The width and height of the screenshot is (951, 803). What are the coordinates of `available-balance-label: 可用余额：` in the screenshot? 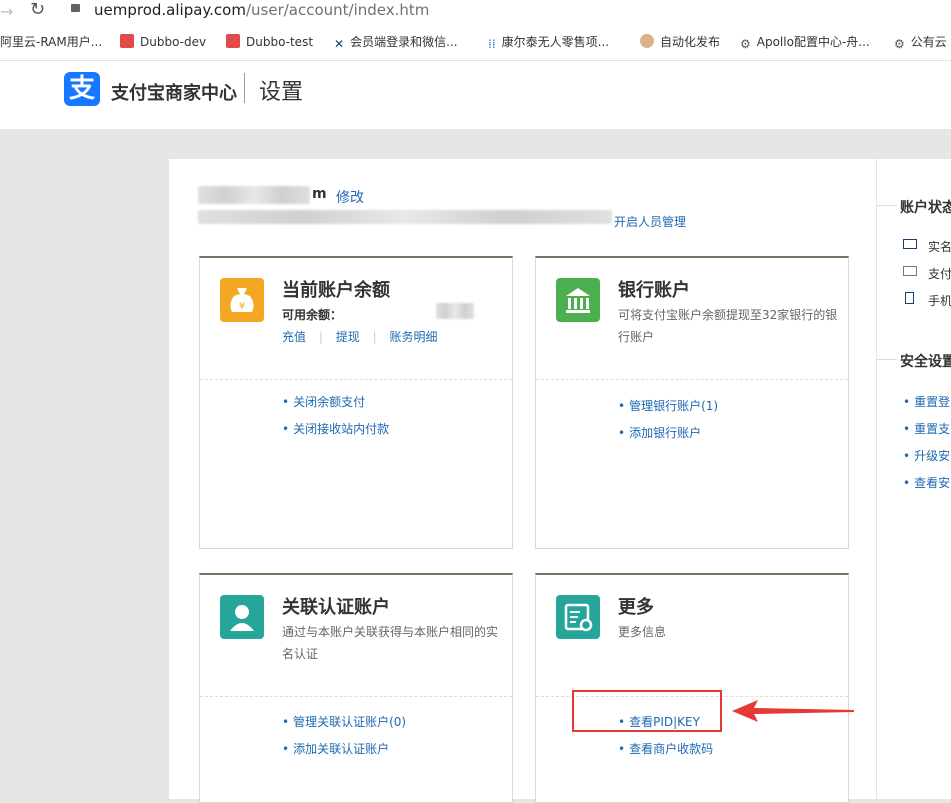 It's located at (312, 315).